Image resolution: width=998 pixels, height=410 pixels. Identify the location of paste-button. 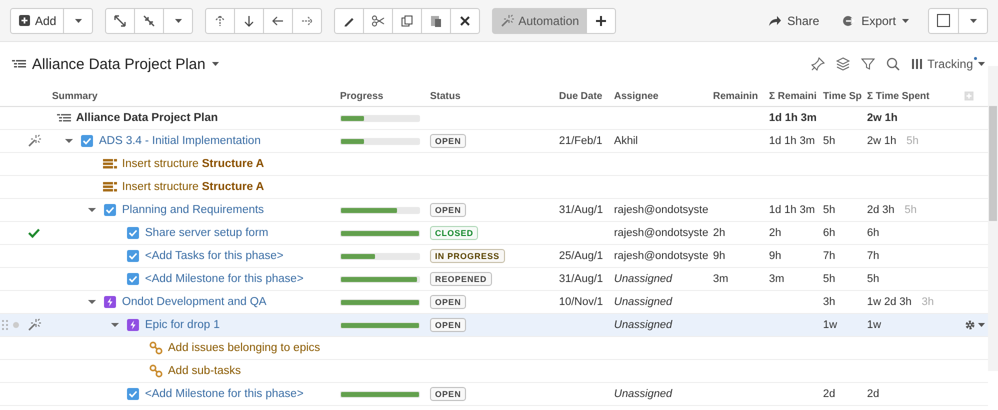
(436, 21).